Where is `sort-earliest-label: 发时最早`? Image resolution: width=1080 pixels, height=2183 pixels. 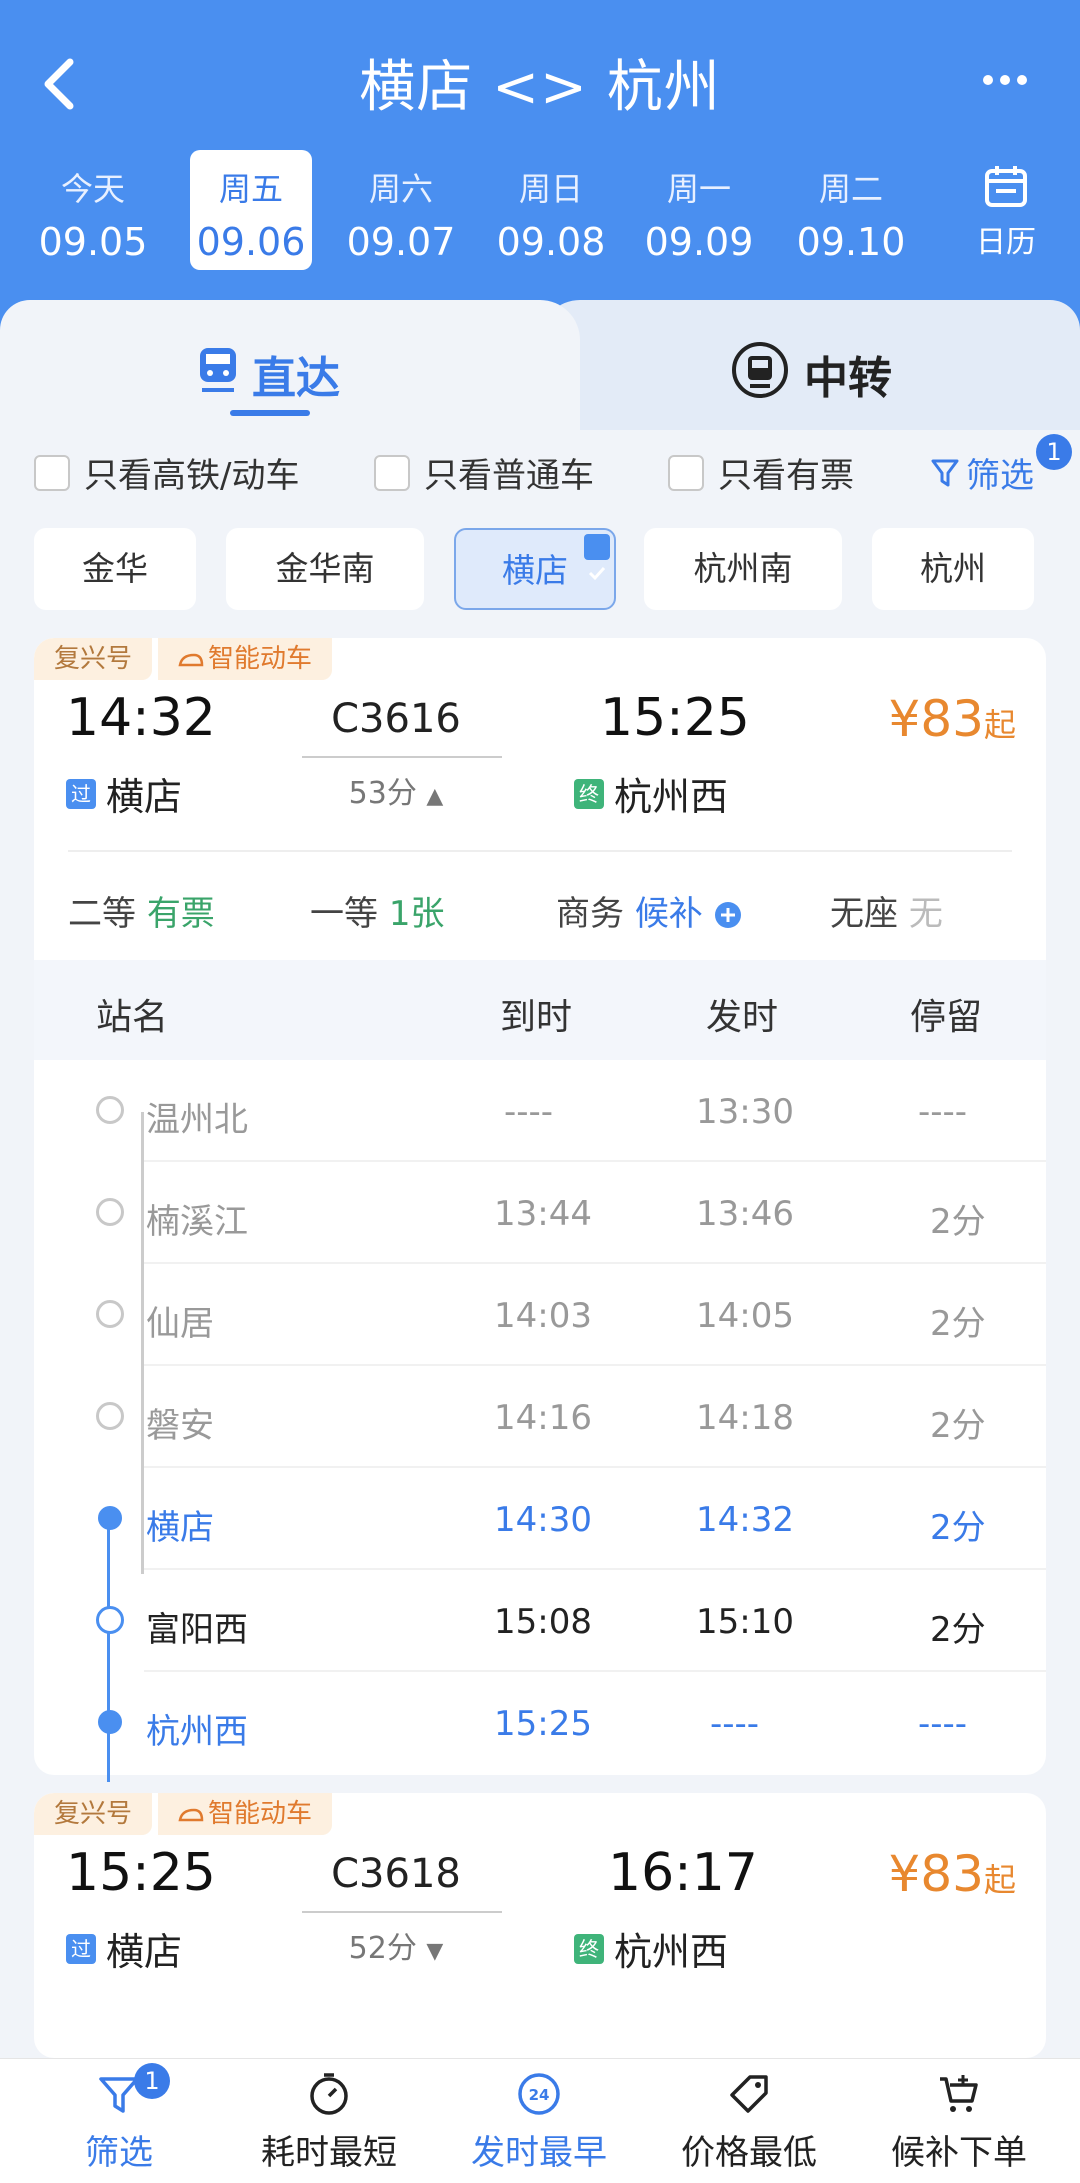
sort-earliest-label: 发时最早 is located at coordinates (539, 2153).